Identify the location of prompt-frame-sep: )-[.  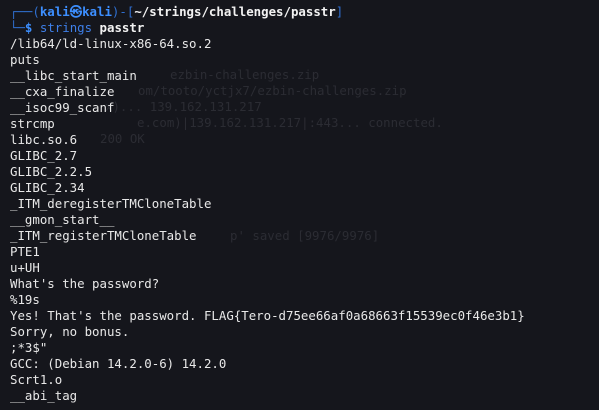
(123, 11).